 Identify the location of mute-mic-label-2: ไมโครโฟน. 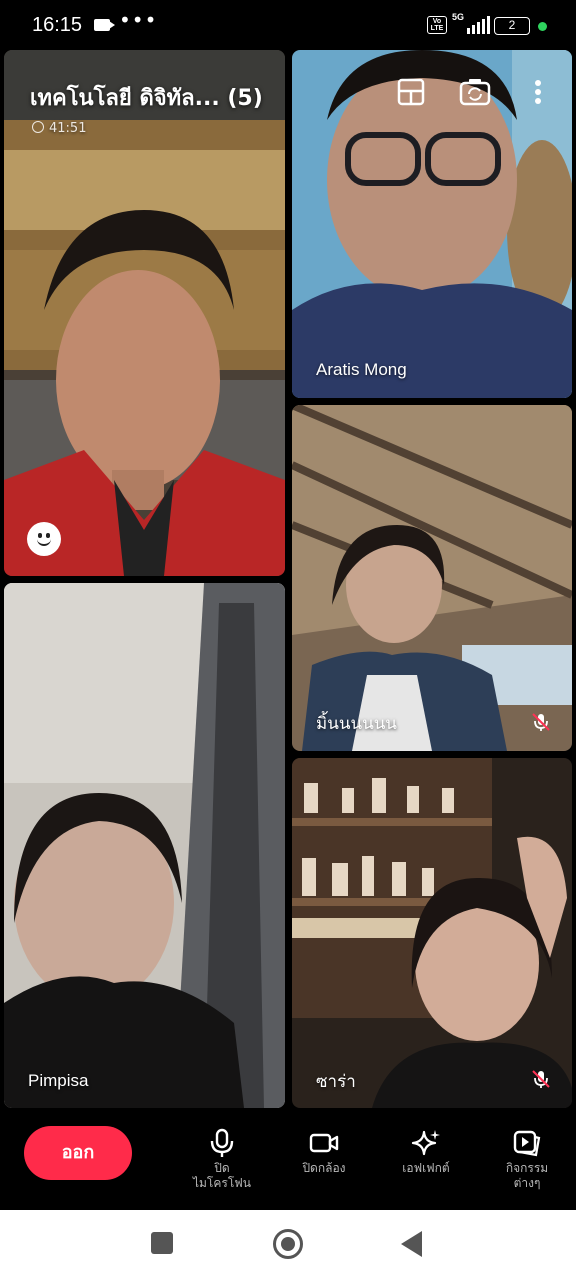
(221, 1183).